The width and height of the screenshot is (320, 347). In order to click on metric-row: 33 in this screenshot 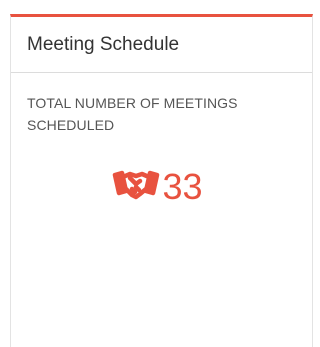, I will do `click(157, 185)`.